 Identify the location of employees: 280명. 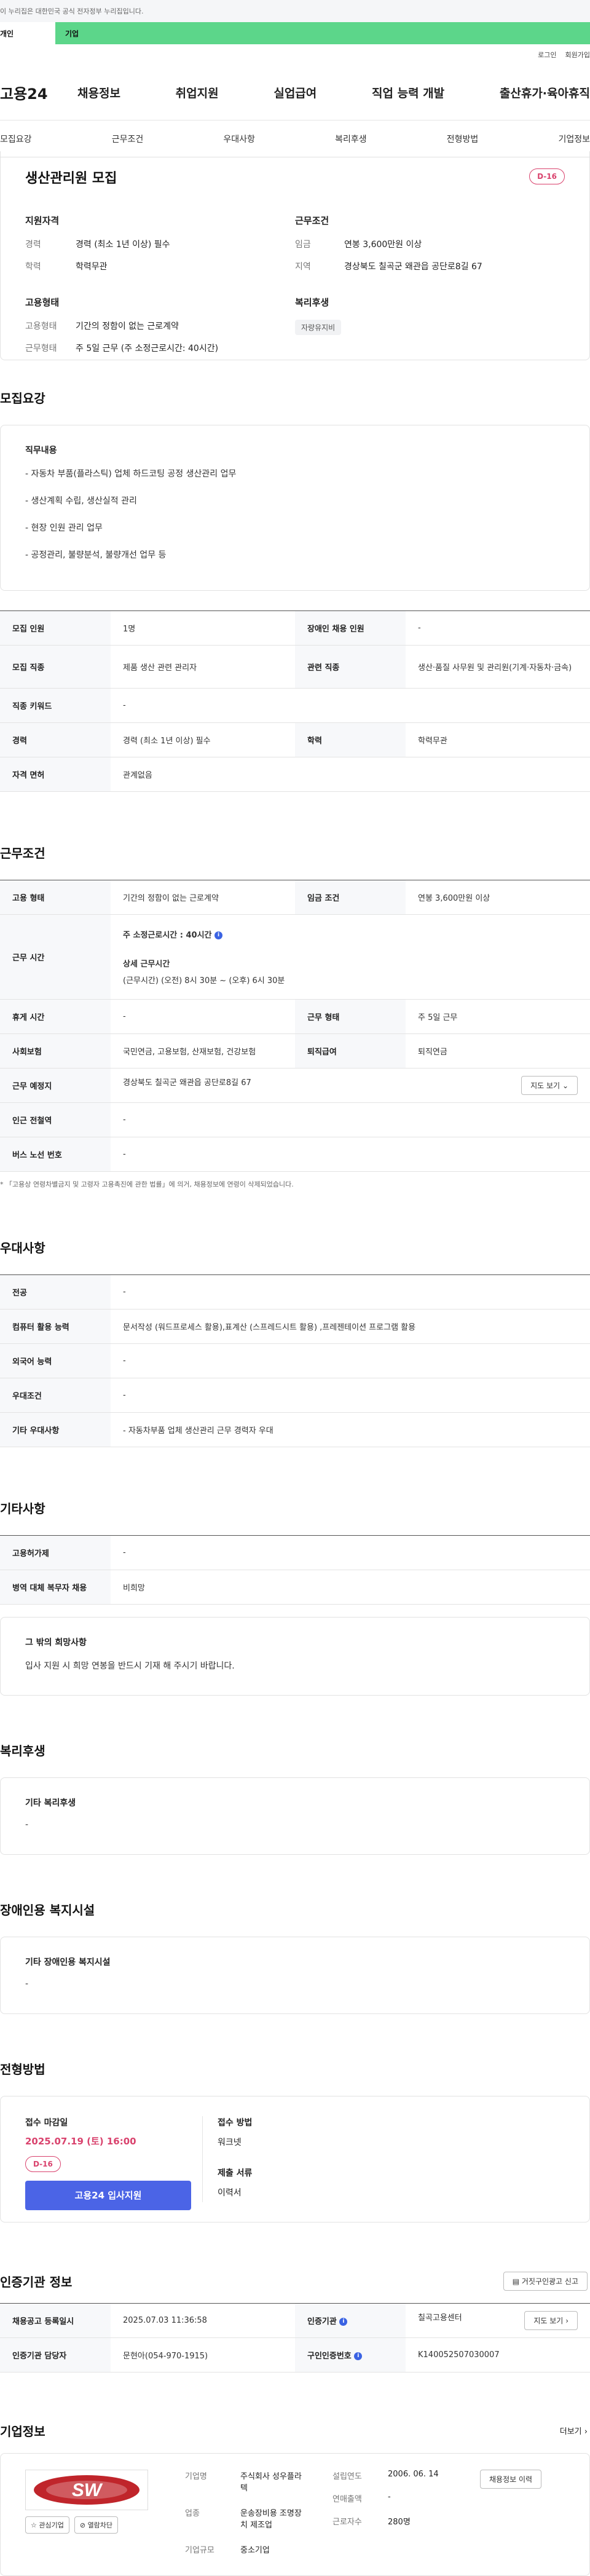
(400, 2522).